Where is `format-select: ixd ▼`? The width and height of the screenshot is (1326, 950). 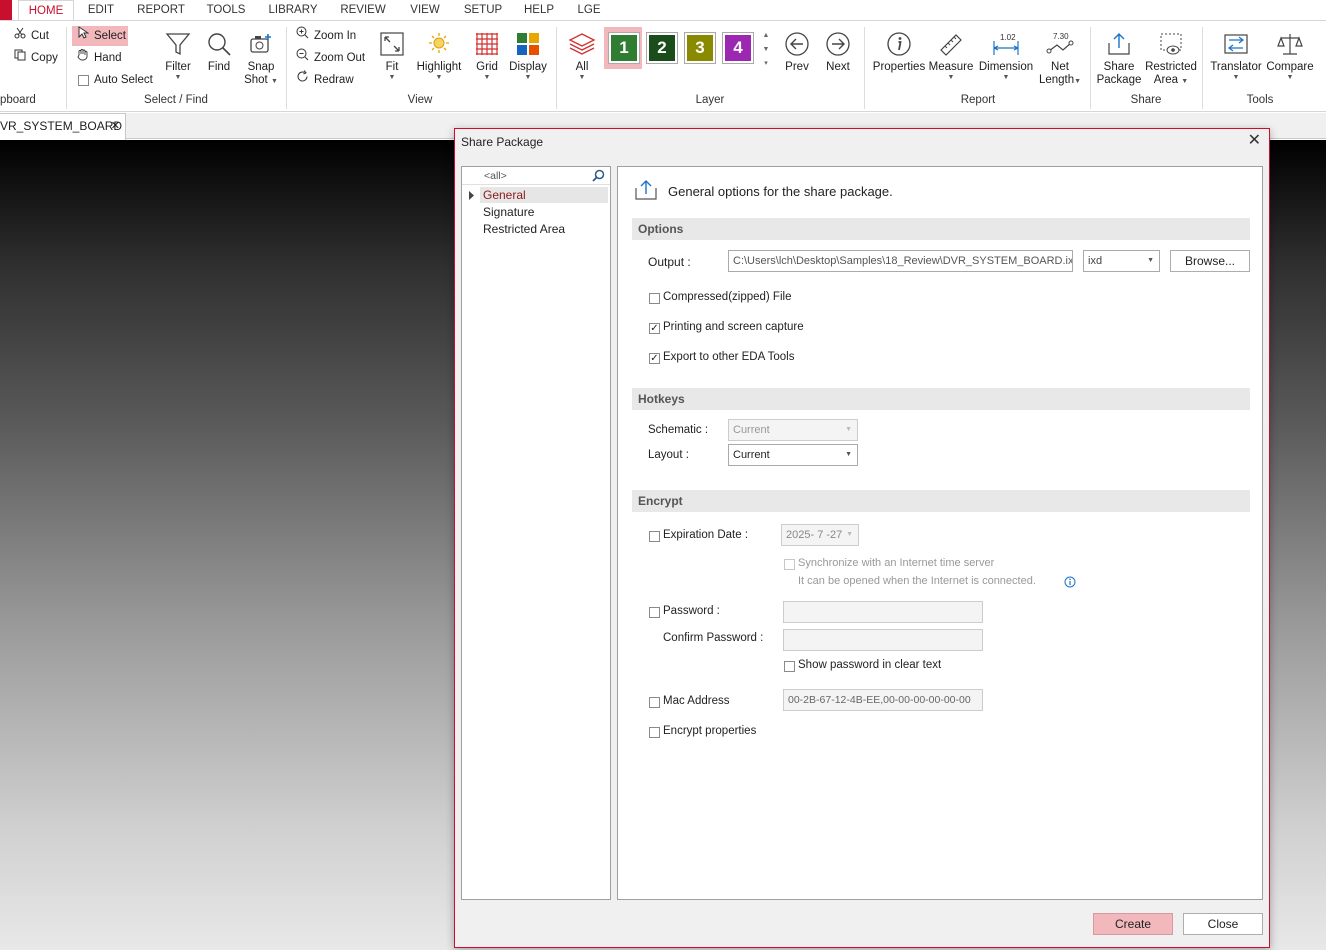
format-select: ixd ▼ is located at coordinates (1121, 261).